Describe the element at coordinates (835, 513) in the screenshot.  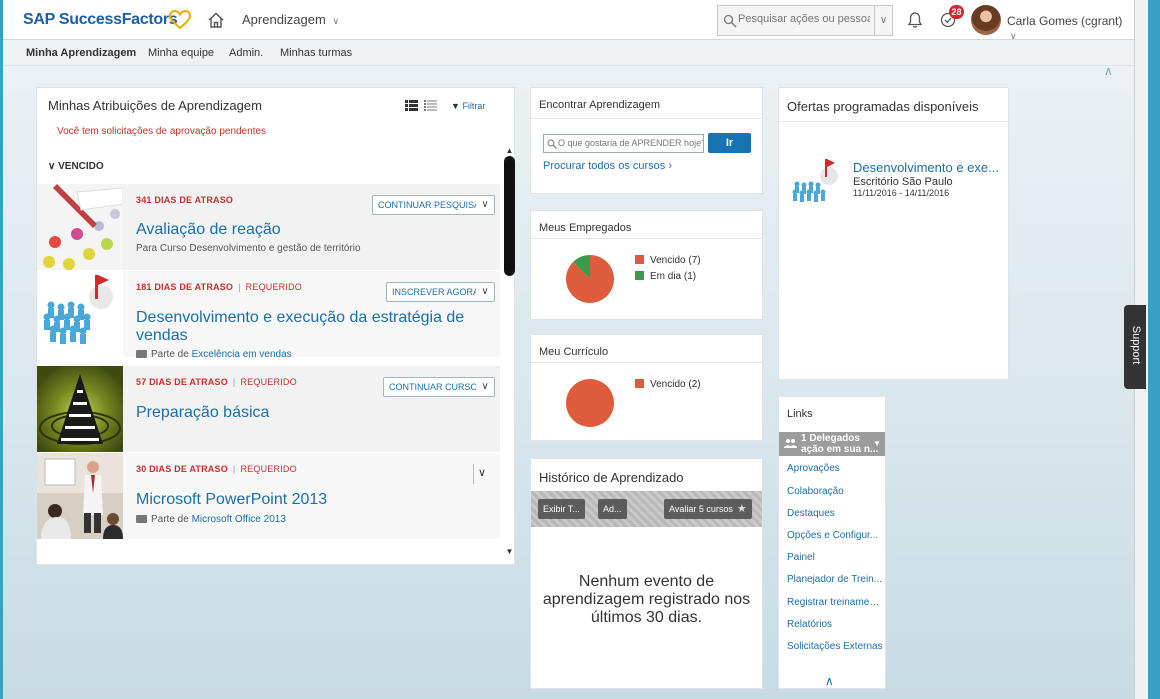
I see `link-highlights: Destaques` at that location.